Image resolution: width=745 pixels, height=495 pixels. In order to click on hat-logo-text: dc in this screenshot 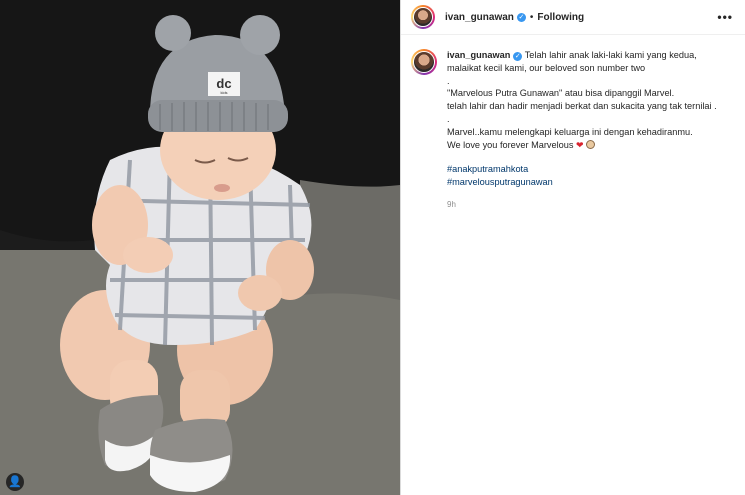, I will do `click(223, 83)`.